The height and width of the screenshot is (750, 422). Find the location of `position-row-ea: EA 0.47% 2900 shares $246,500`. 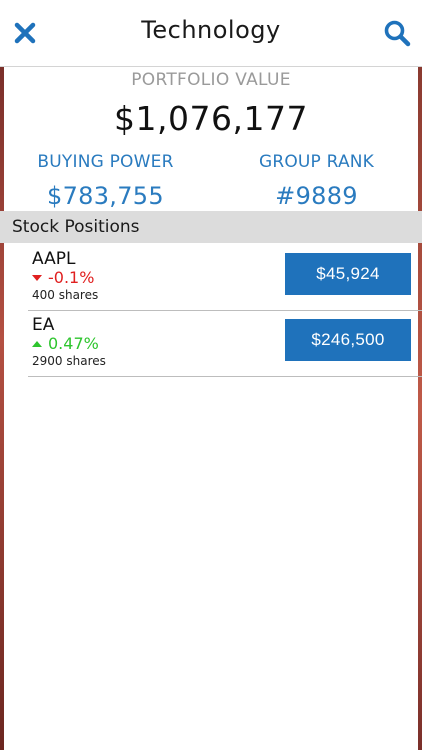

position-row-ea: EA 0.47% 2900 shares $246,500 is located at coordinates (225, 344).